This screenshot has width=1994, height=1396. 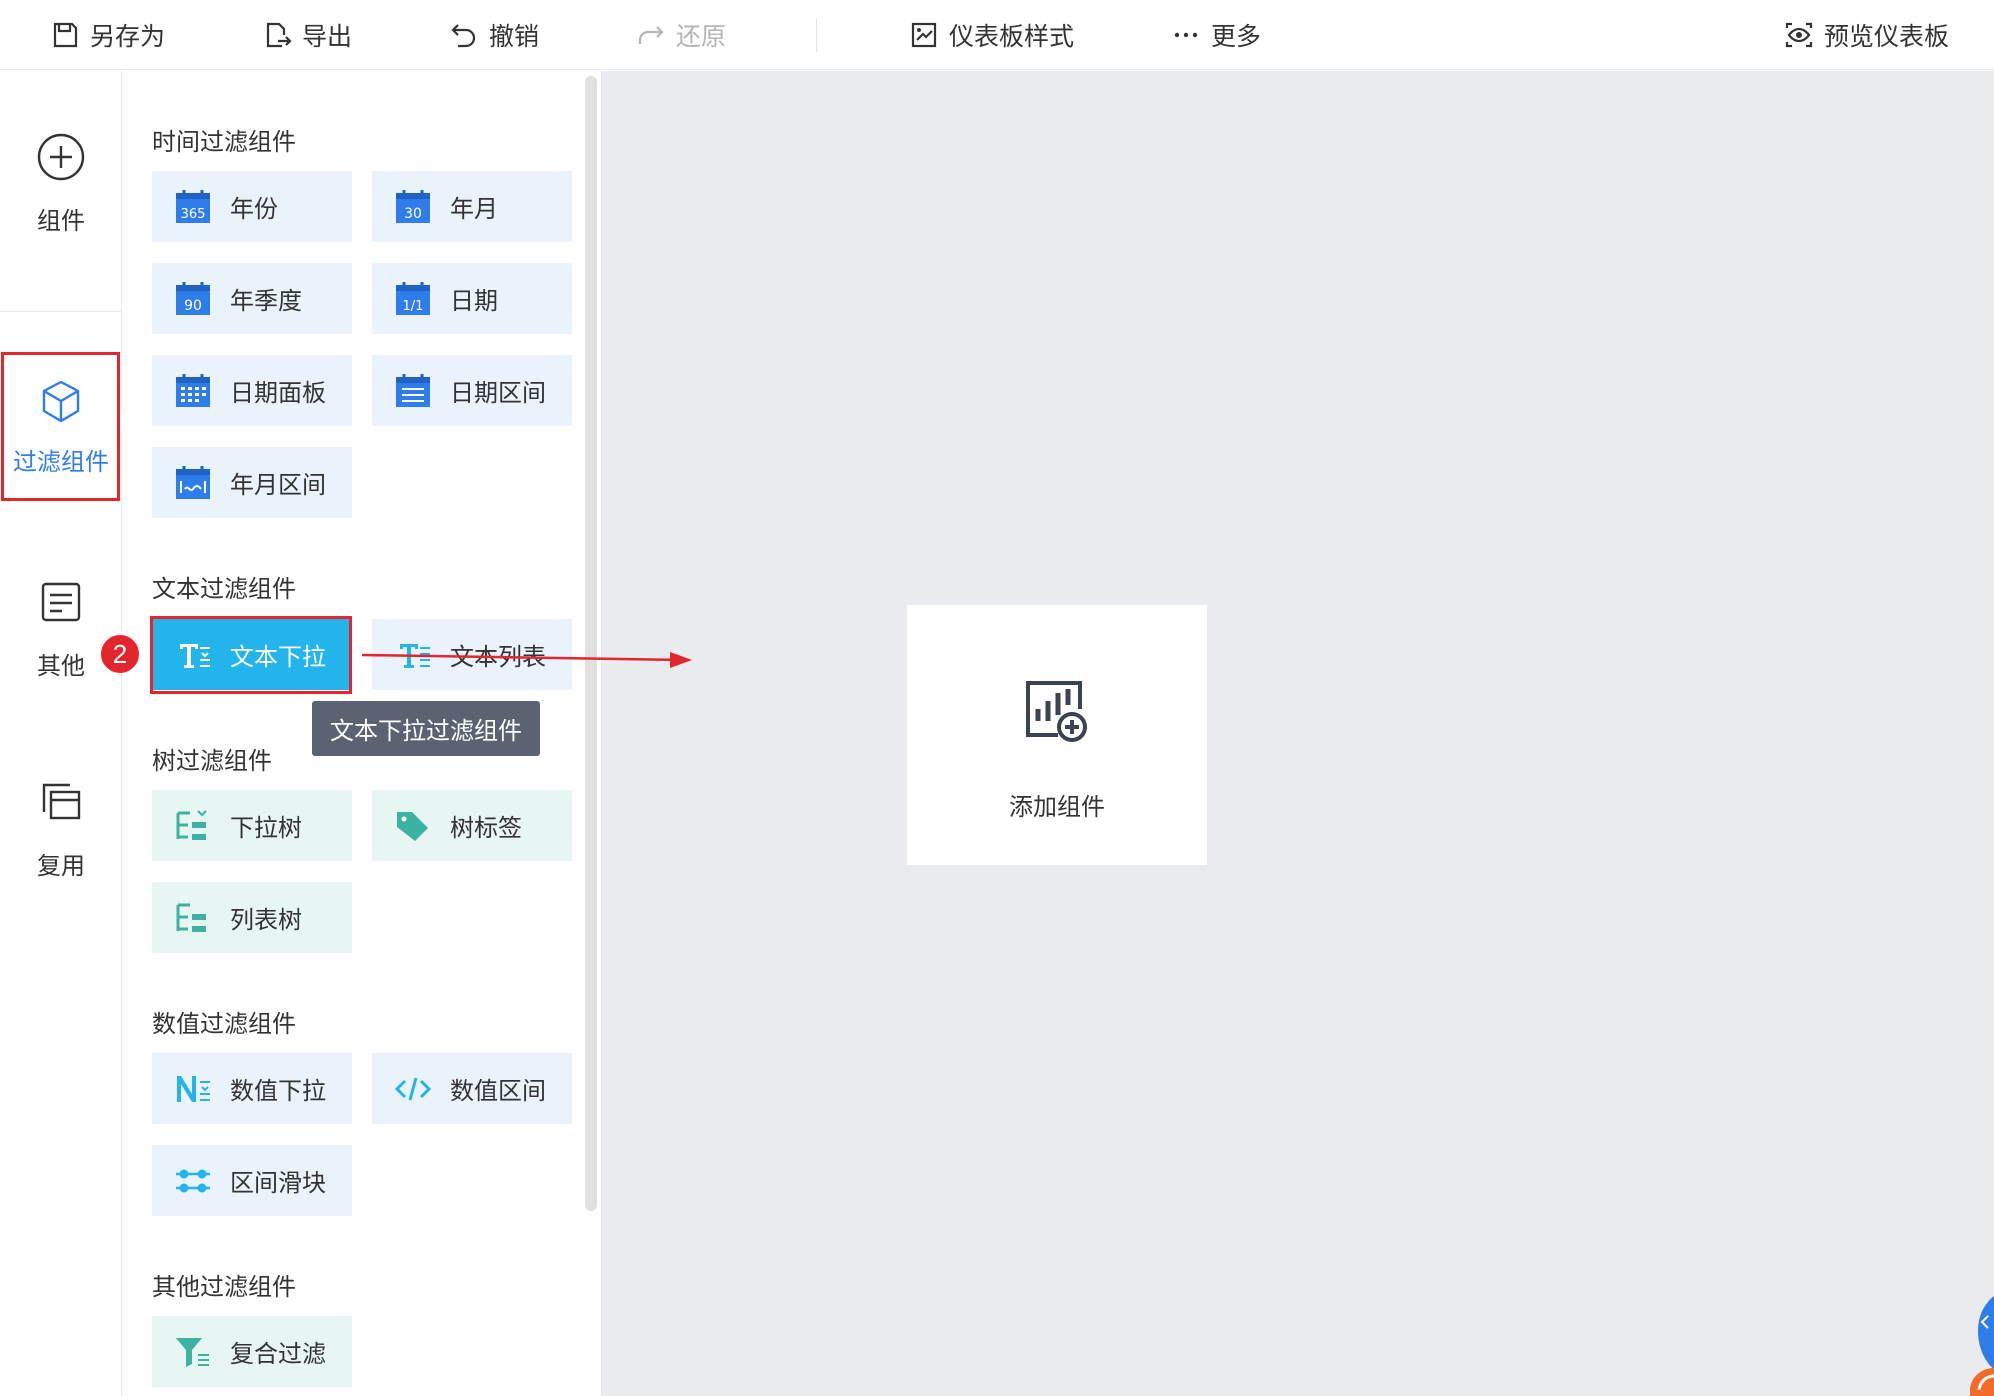 What do you see at coordinates (526, 660) in the screenshot?
I see `drag-arrow-annotation` at bounding box center [526, 660].